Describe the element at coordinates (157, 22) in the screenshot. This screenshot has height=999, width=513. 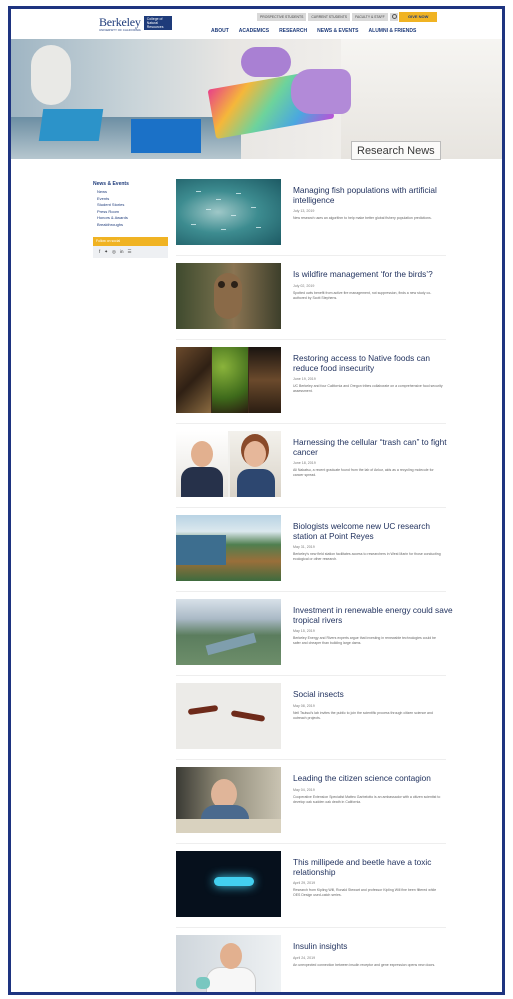
I see `logo-college-box: College of Natural Resources` at that location.